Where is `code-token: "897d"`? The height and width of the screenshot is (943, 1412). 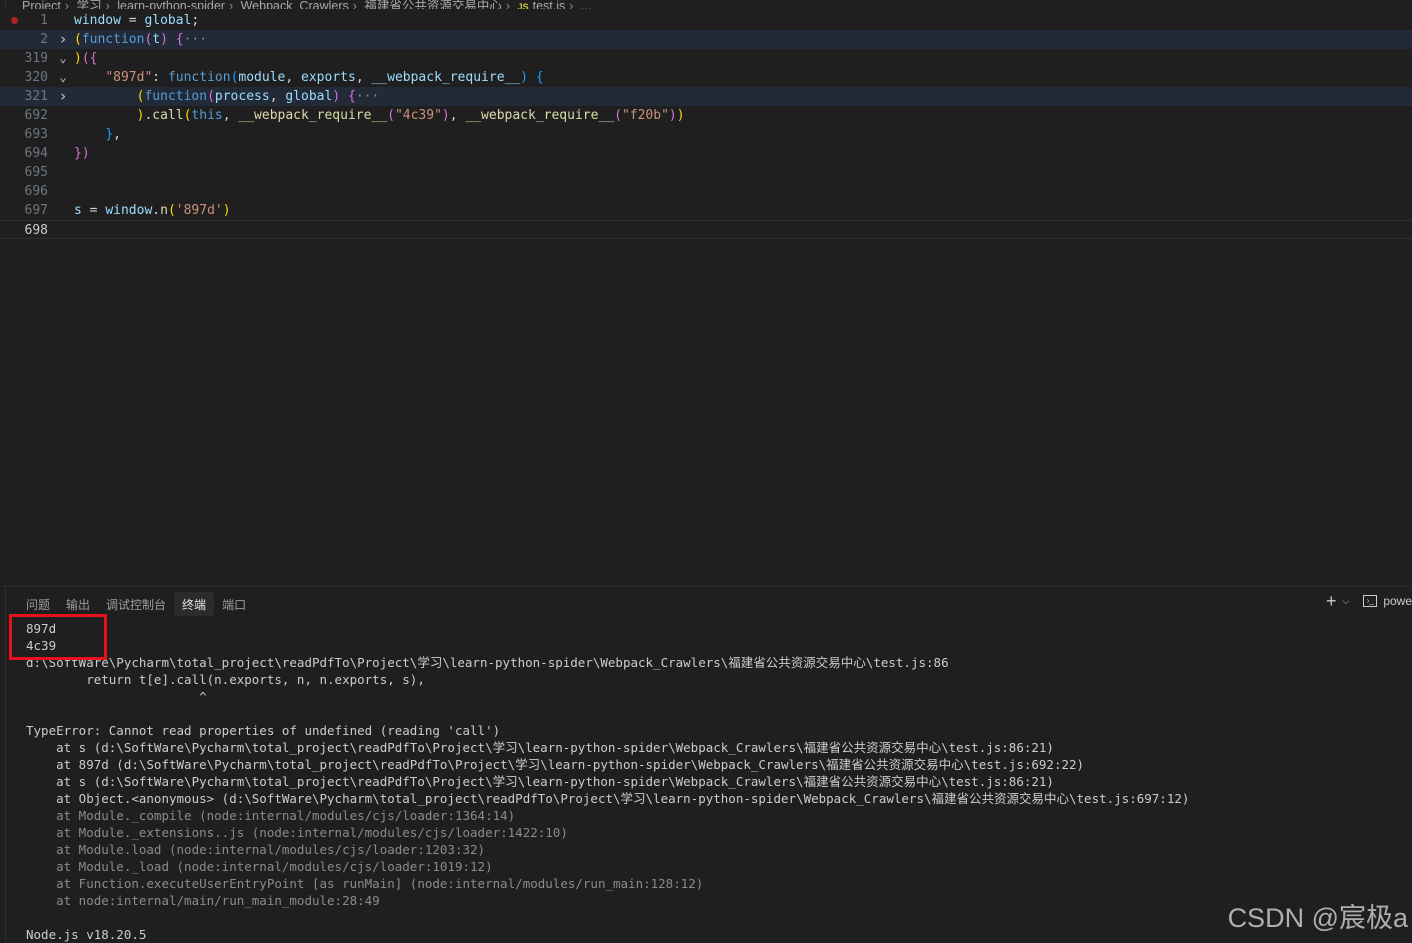 code-token: "897d" is located at coordinates (129, 77).